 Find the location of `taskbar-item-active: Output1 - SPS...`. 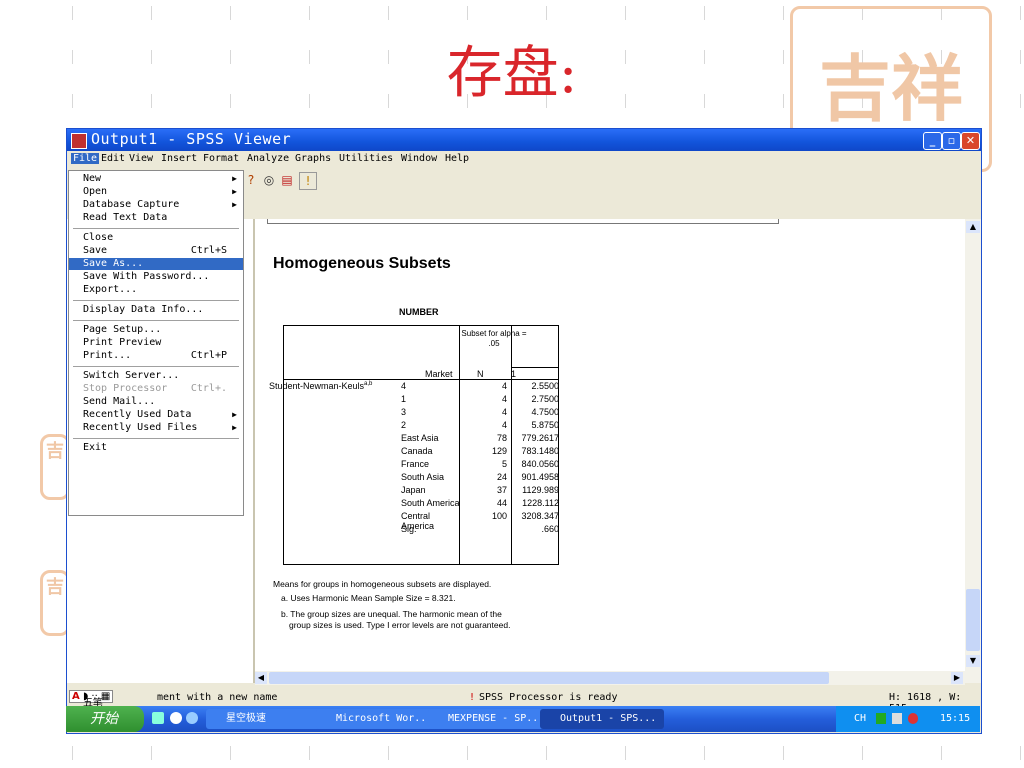

taskbar-item-active: Output1 - SPS... is located at coordinates (602, 719).